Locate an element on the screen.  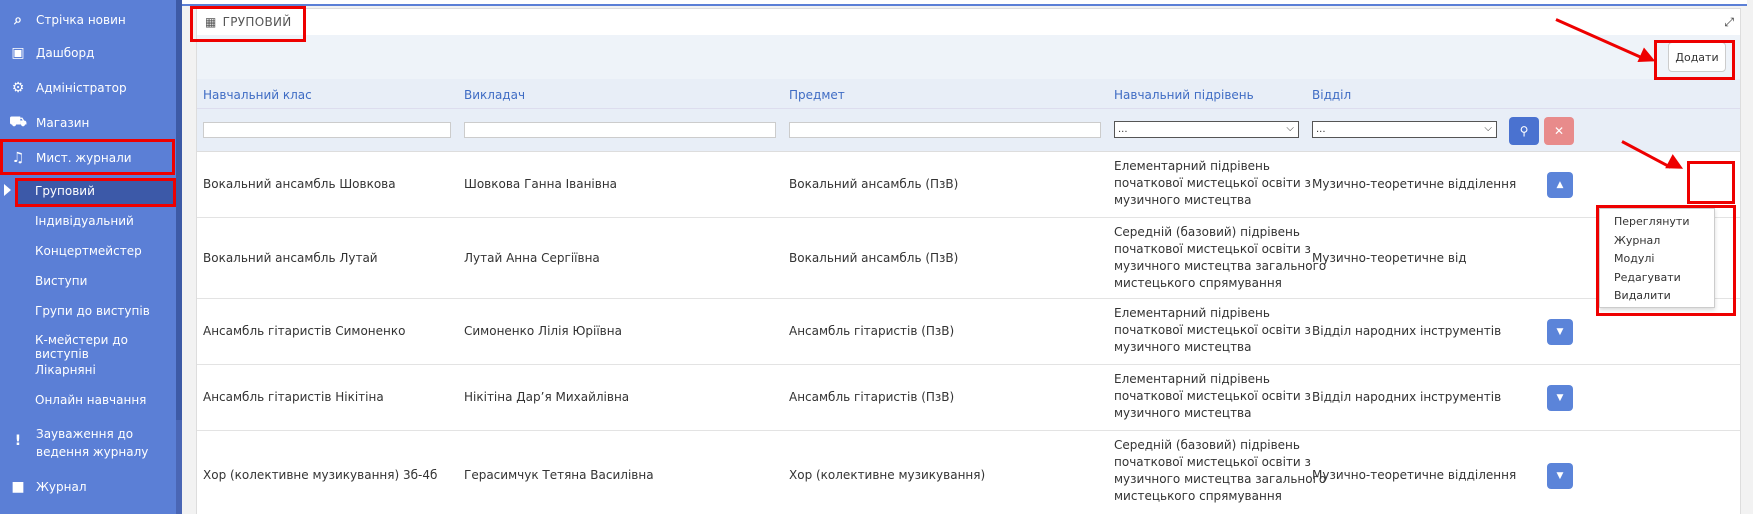
sidebar-item-dashboard: ▣ Дашборд is located at coordinates (88, 53).